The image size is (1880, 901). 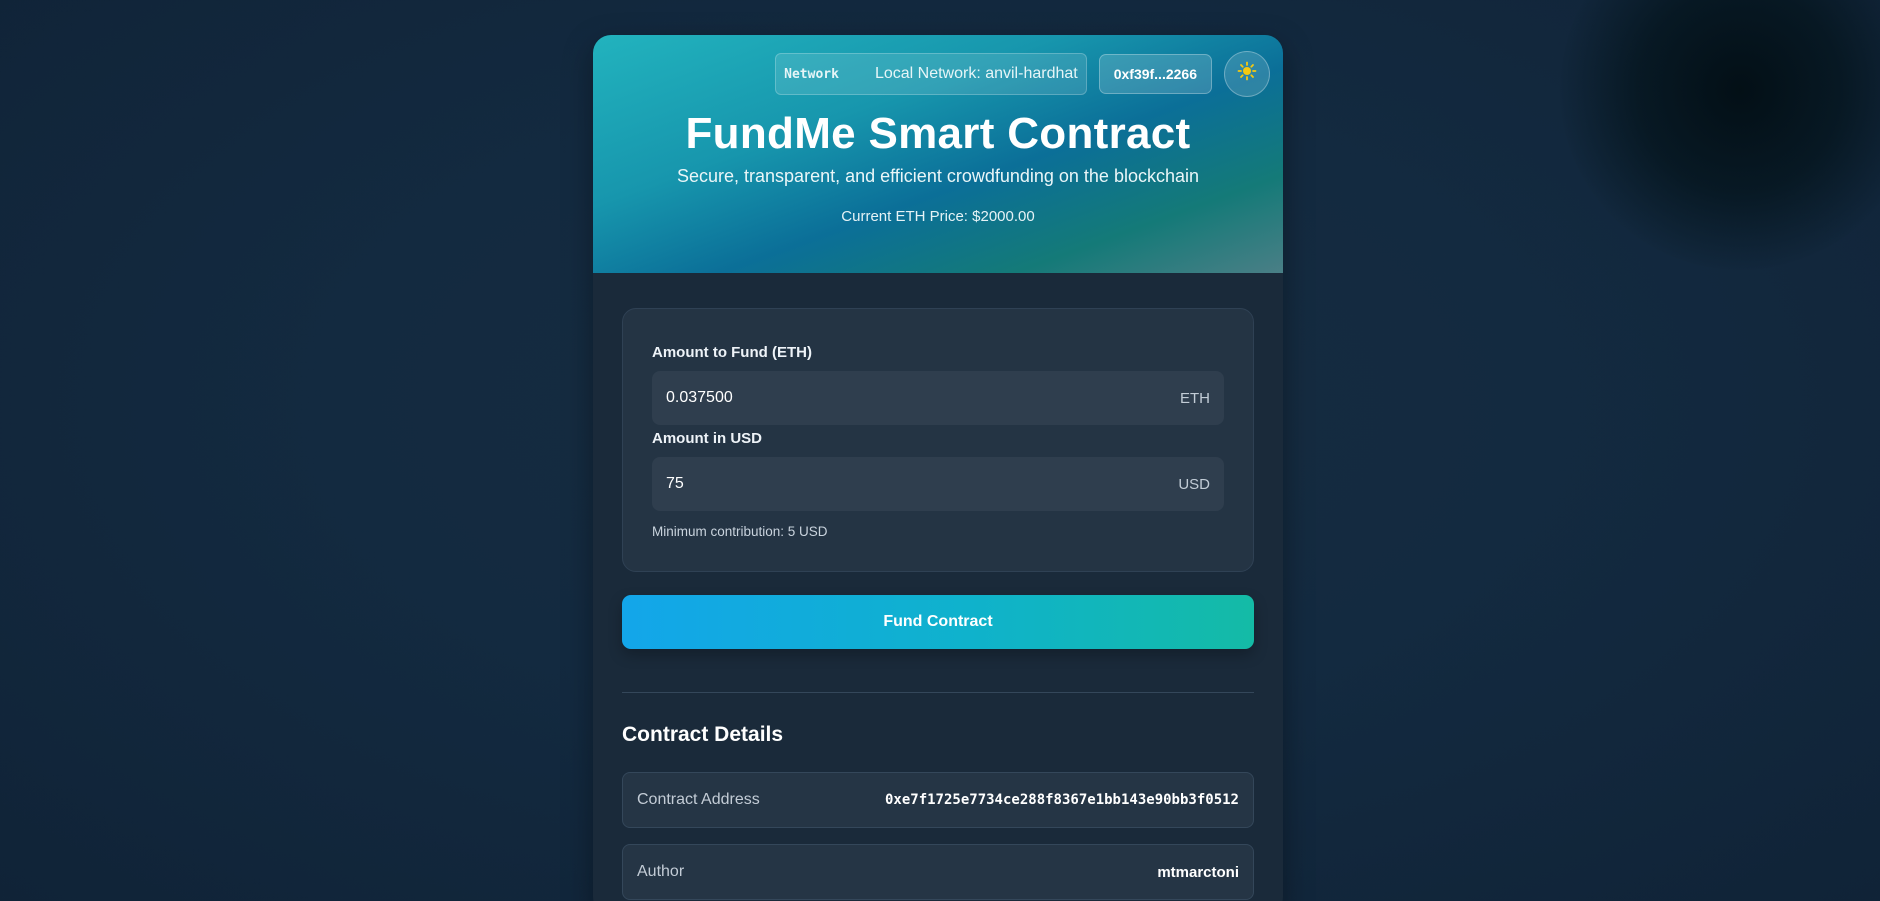 What do you see at coordinates (811, 74) in the screenshot?
I see `network-label: Network` at bounding box center [811, 74].